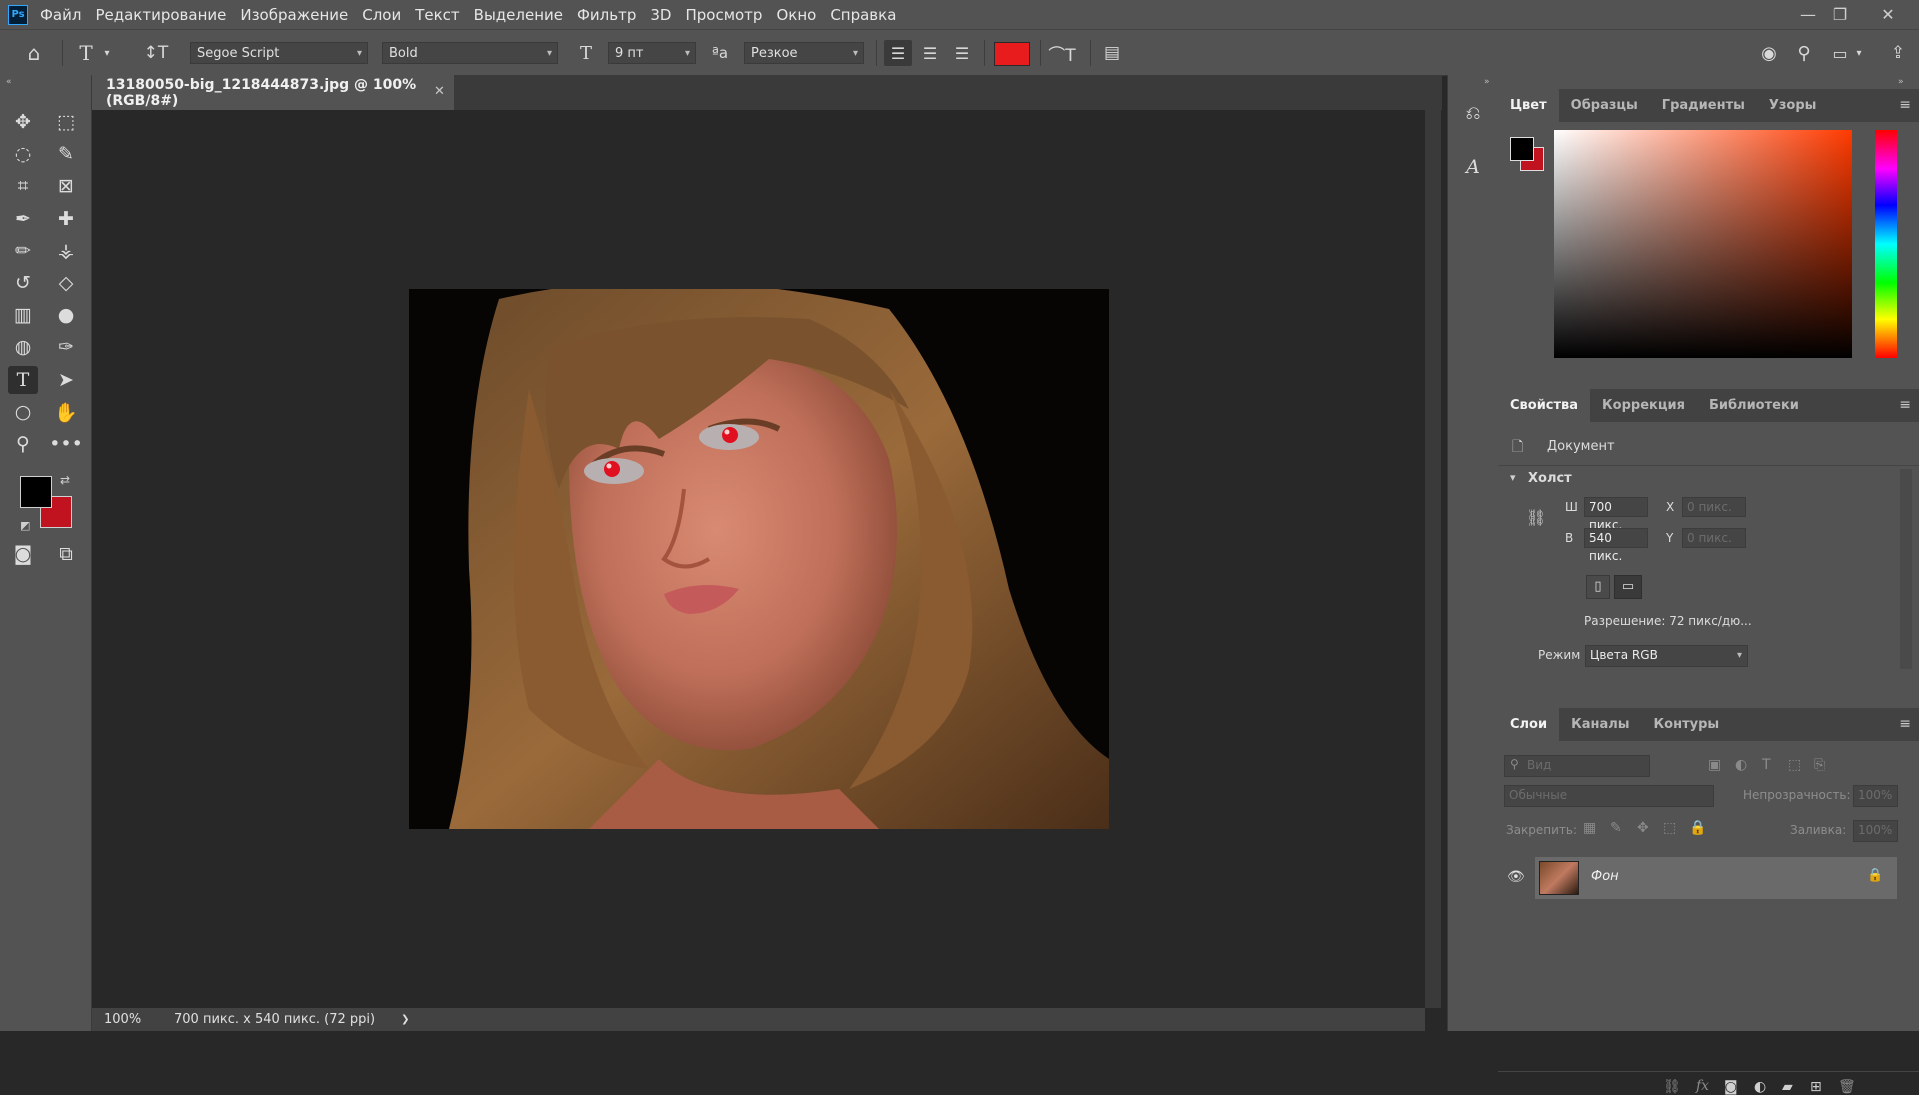  Describe the element at coordinates (930, 53) in the screenshot. I see `align-center-icon: ☰` at that location.